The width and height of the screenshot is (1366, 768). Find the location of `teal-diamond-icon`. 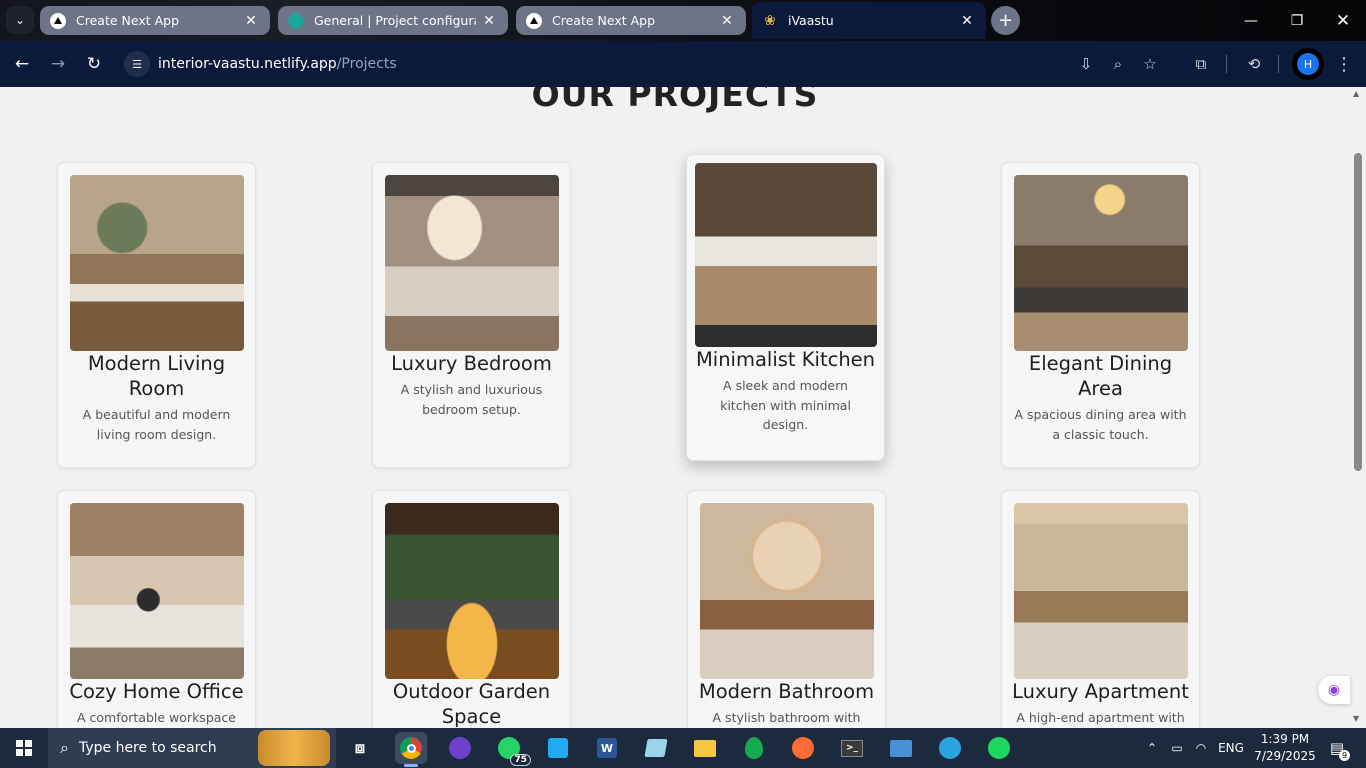

teal-diamond-icon is located at coordinates (296, 20).